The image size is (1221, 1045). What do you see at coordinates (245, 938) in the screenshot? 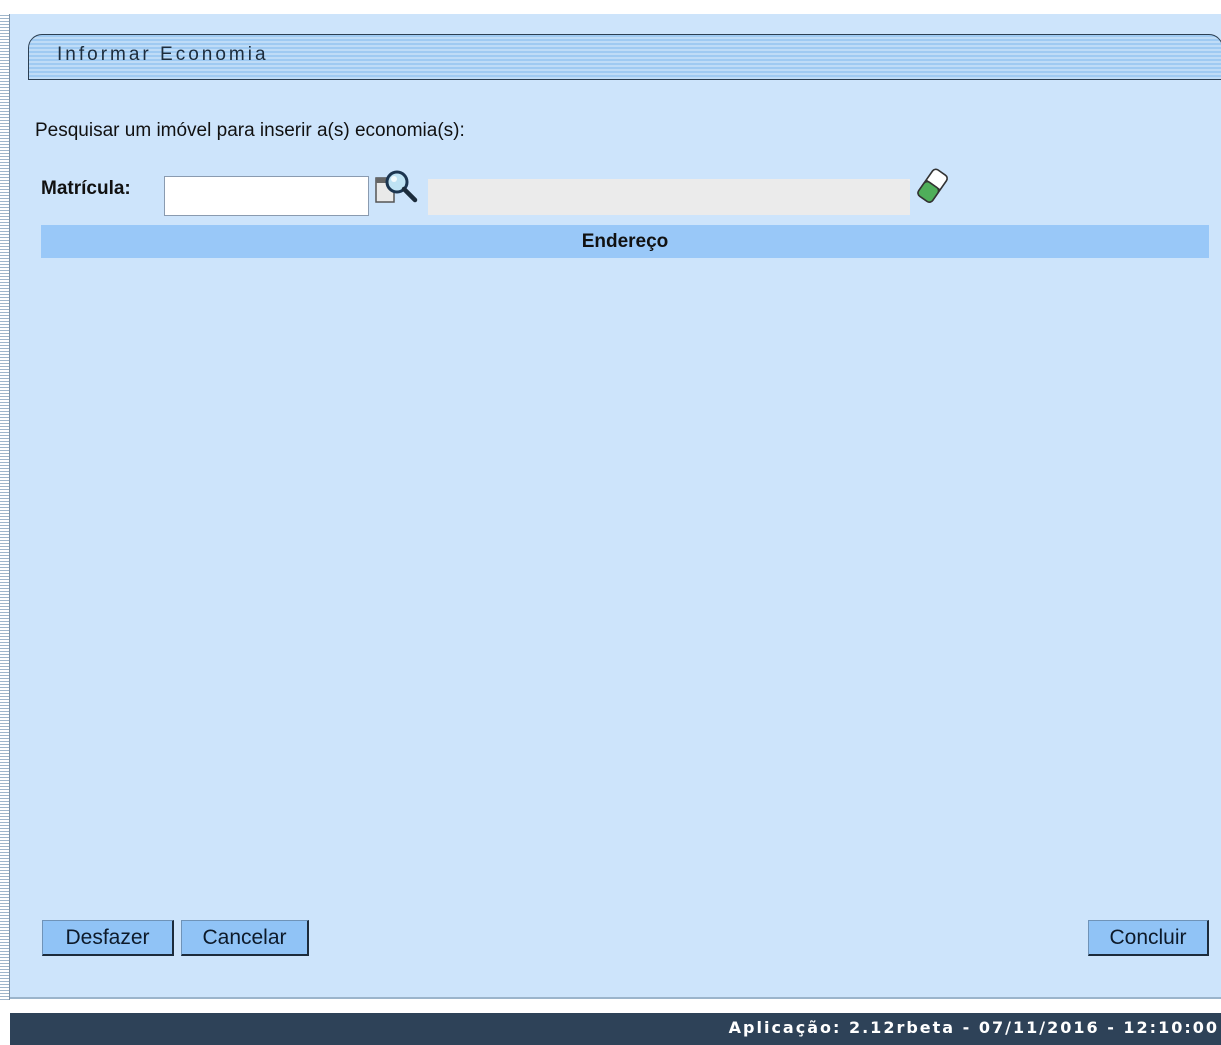
I see `cancel-button: Cancelar` at bounding box center [245, 938].